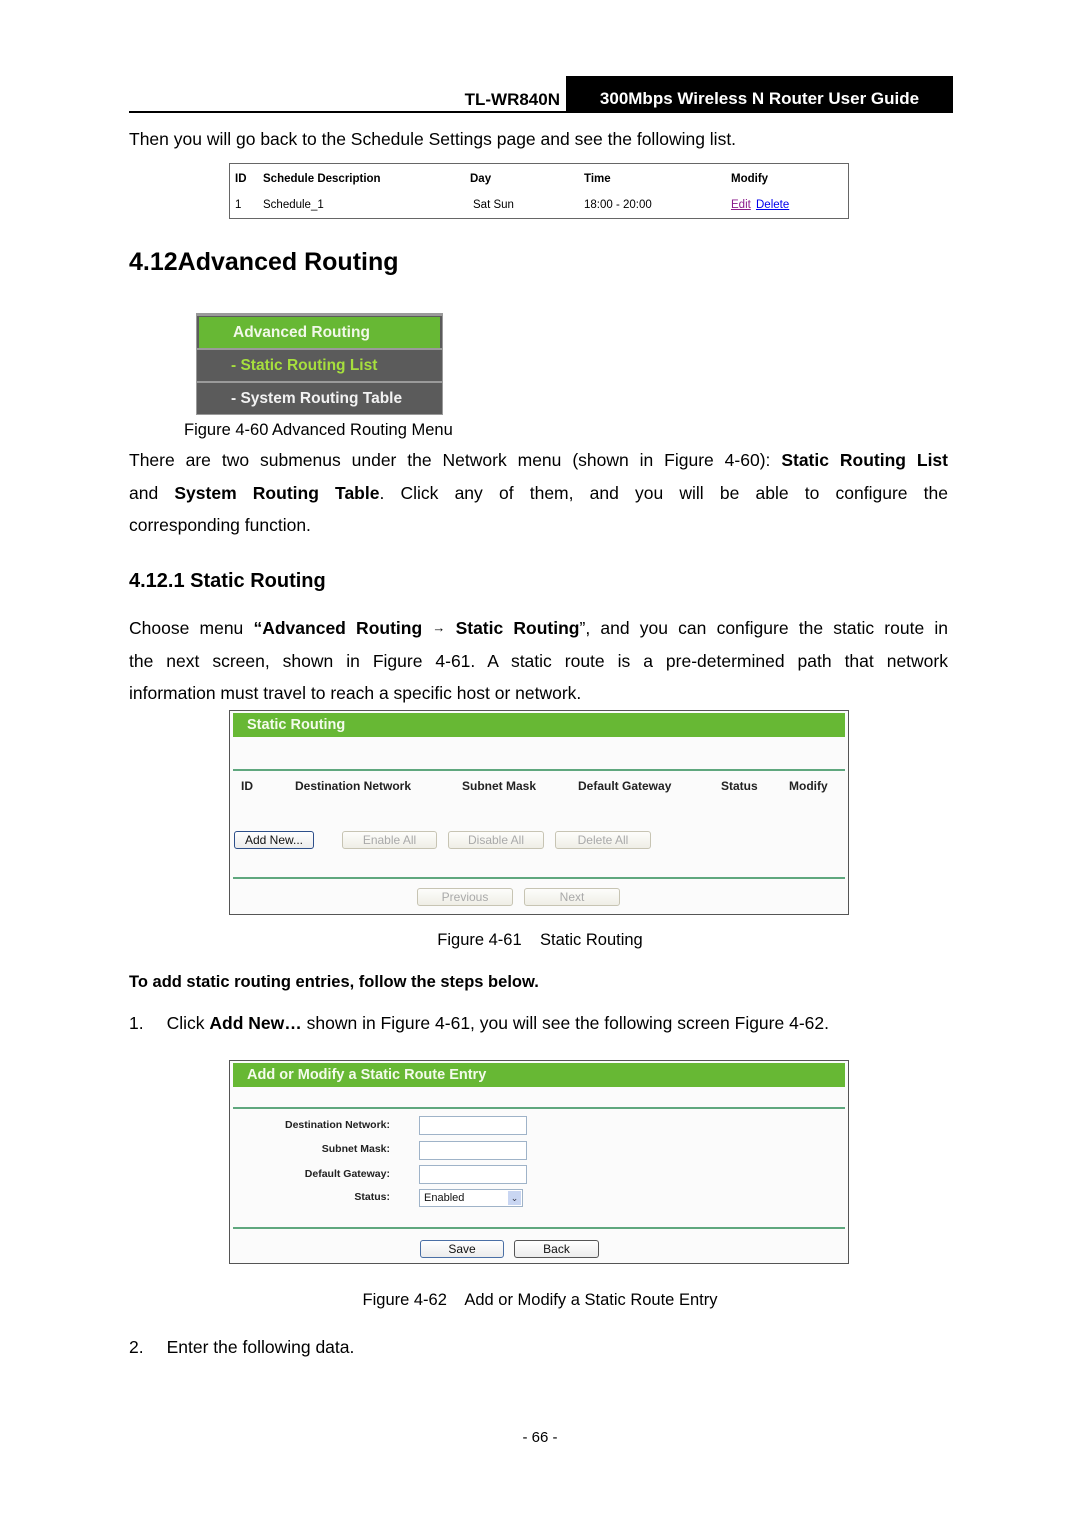  Describe the element at coordinates (152, 492) in the screenshot. I see `para1-text: and` at that location.